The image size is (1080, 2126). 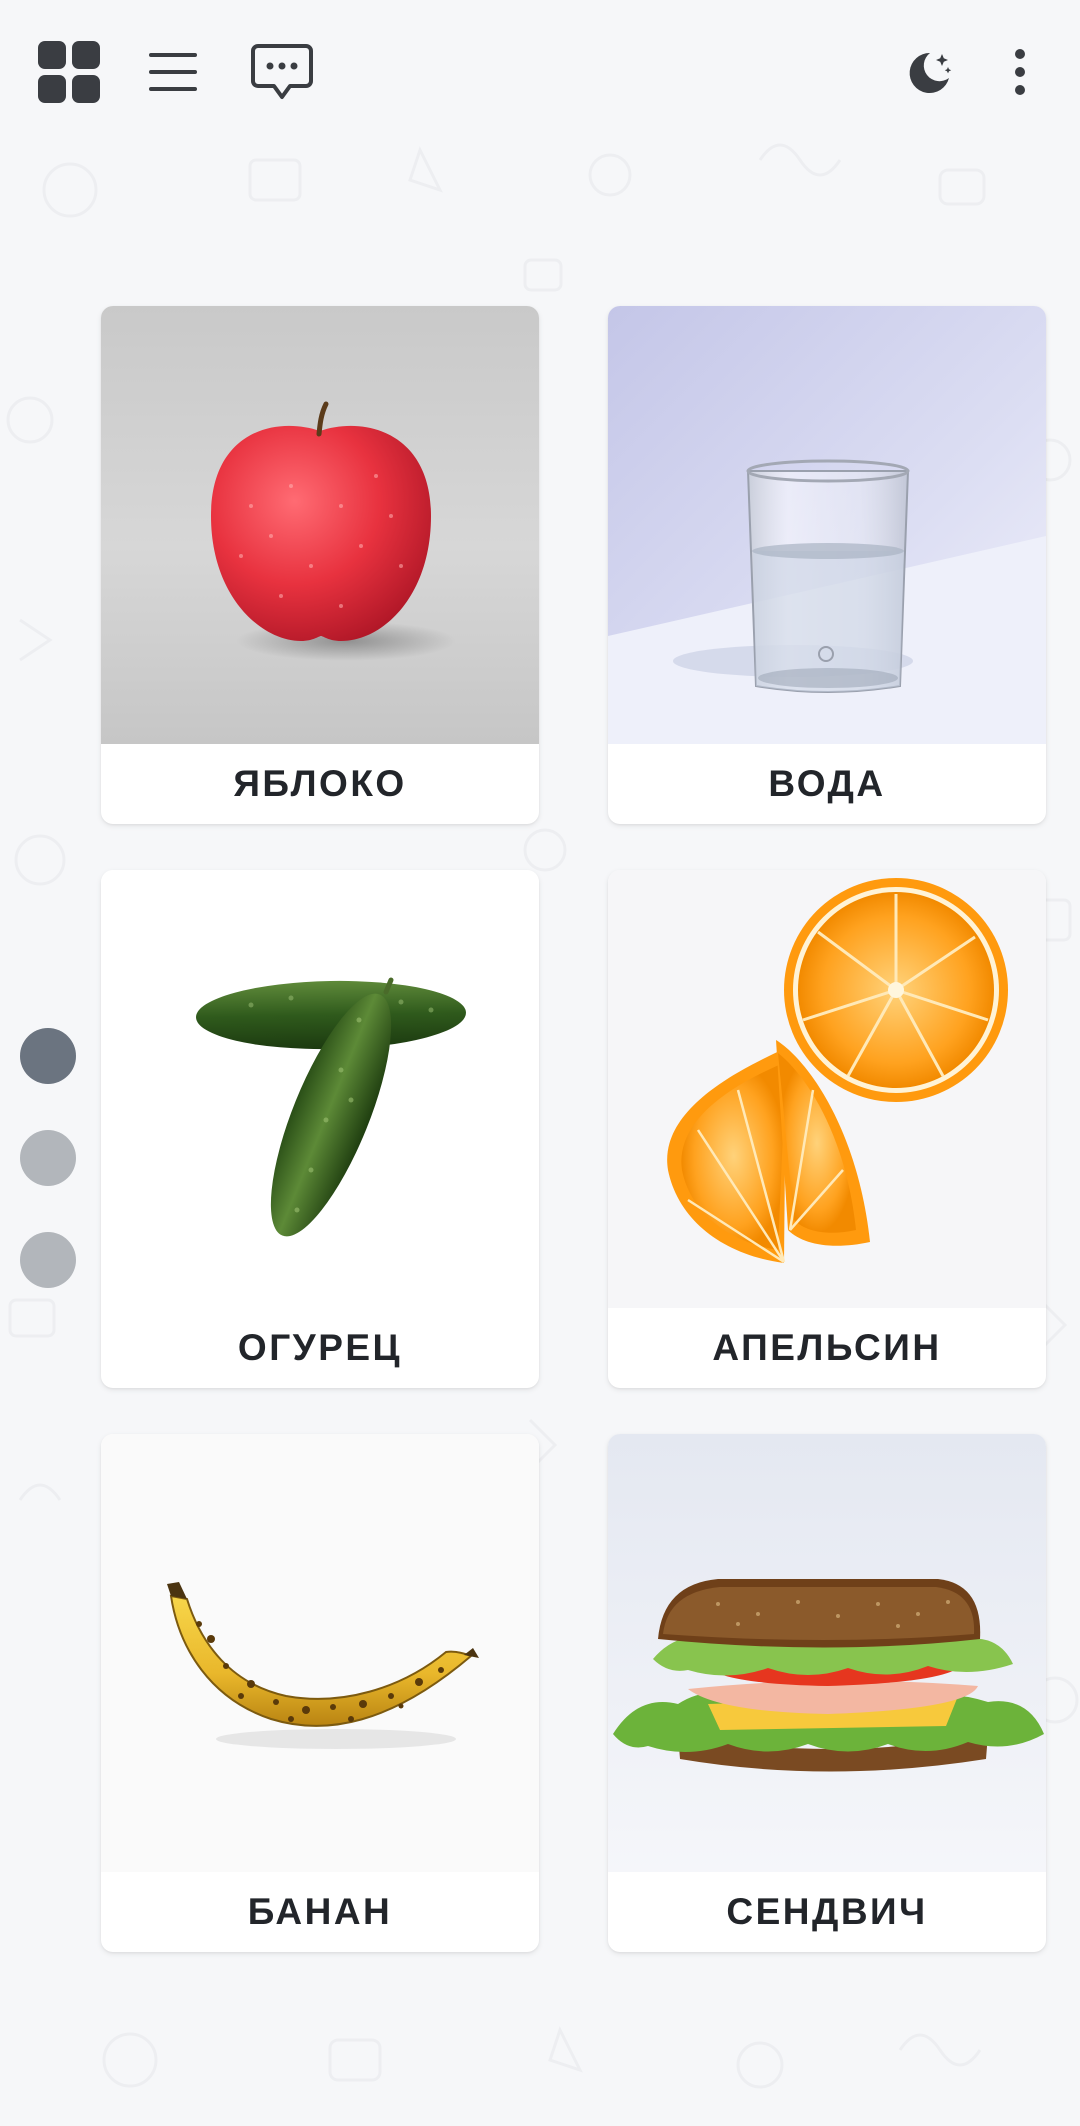 I want to click on orange-image, so click(x=827, y=1089).